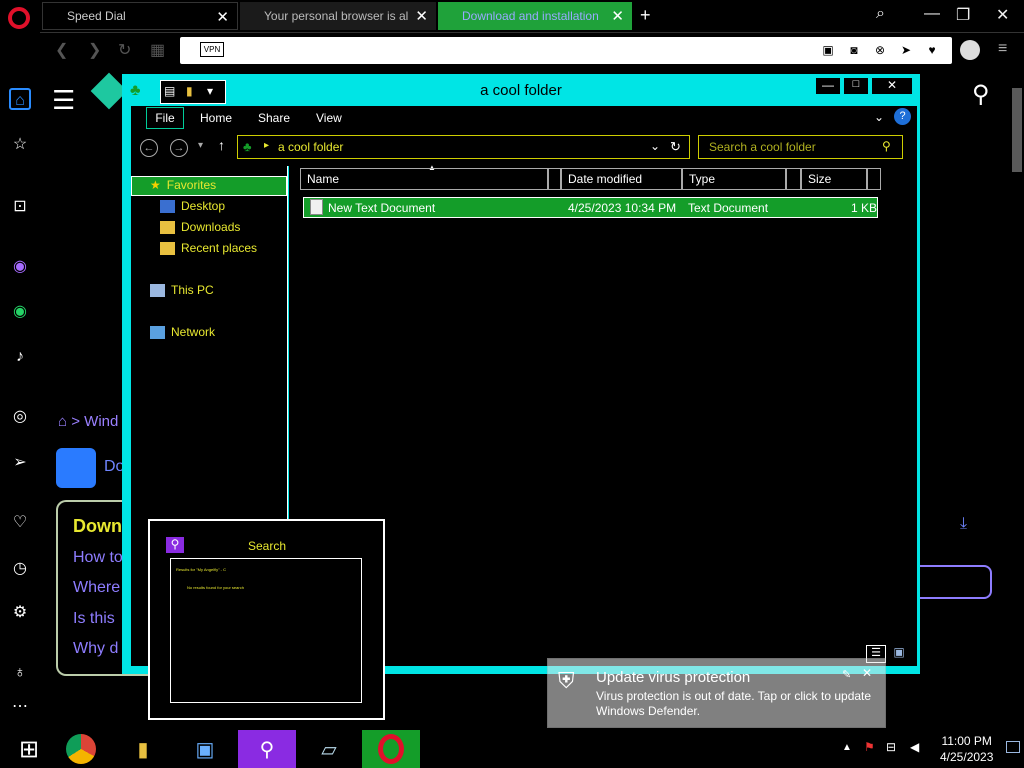 This screenshot has width=1024, height=768. I want to click on home-icon: ⌂, so click(20, 99).